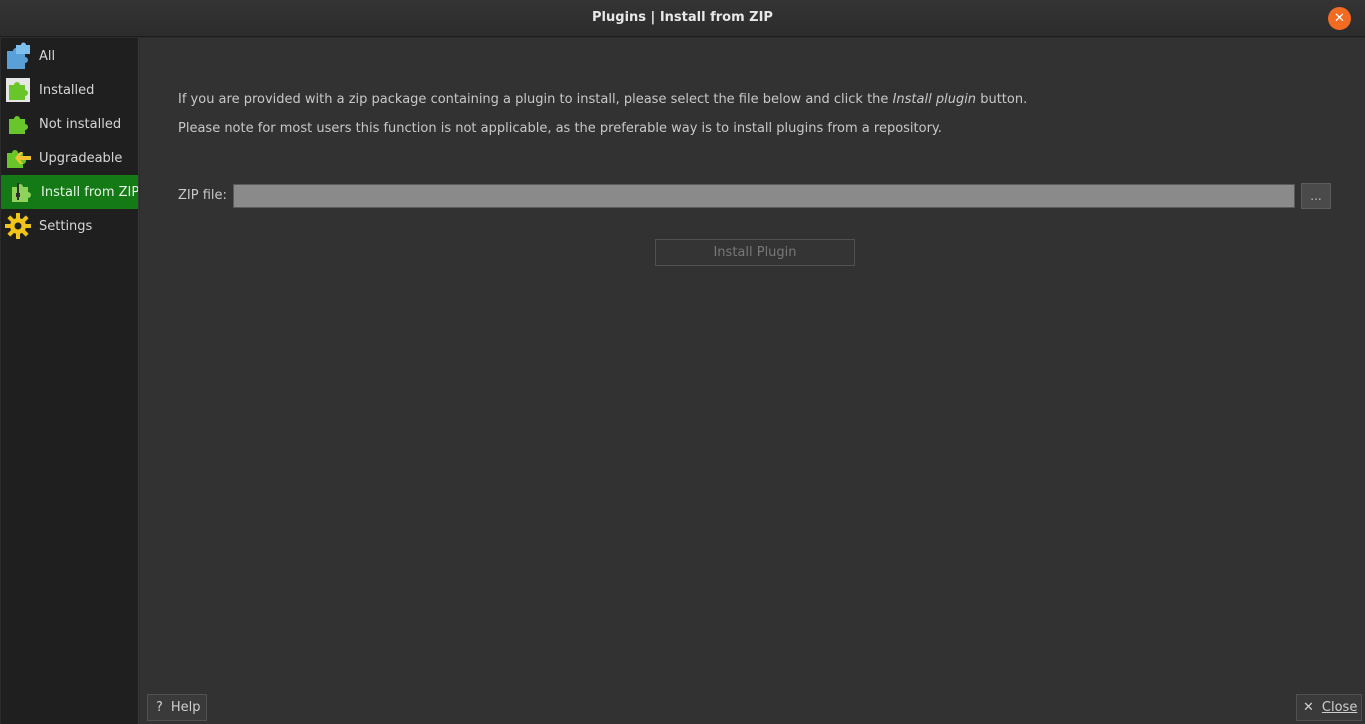 The image size is (1365, 724). What do you see at coordinates (18, 226) in the screenshot?
I see `gear-icon` at bounding box center [18, 226].